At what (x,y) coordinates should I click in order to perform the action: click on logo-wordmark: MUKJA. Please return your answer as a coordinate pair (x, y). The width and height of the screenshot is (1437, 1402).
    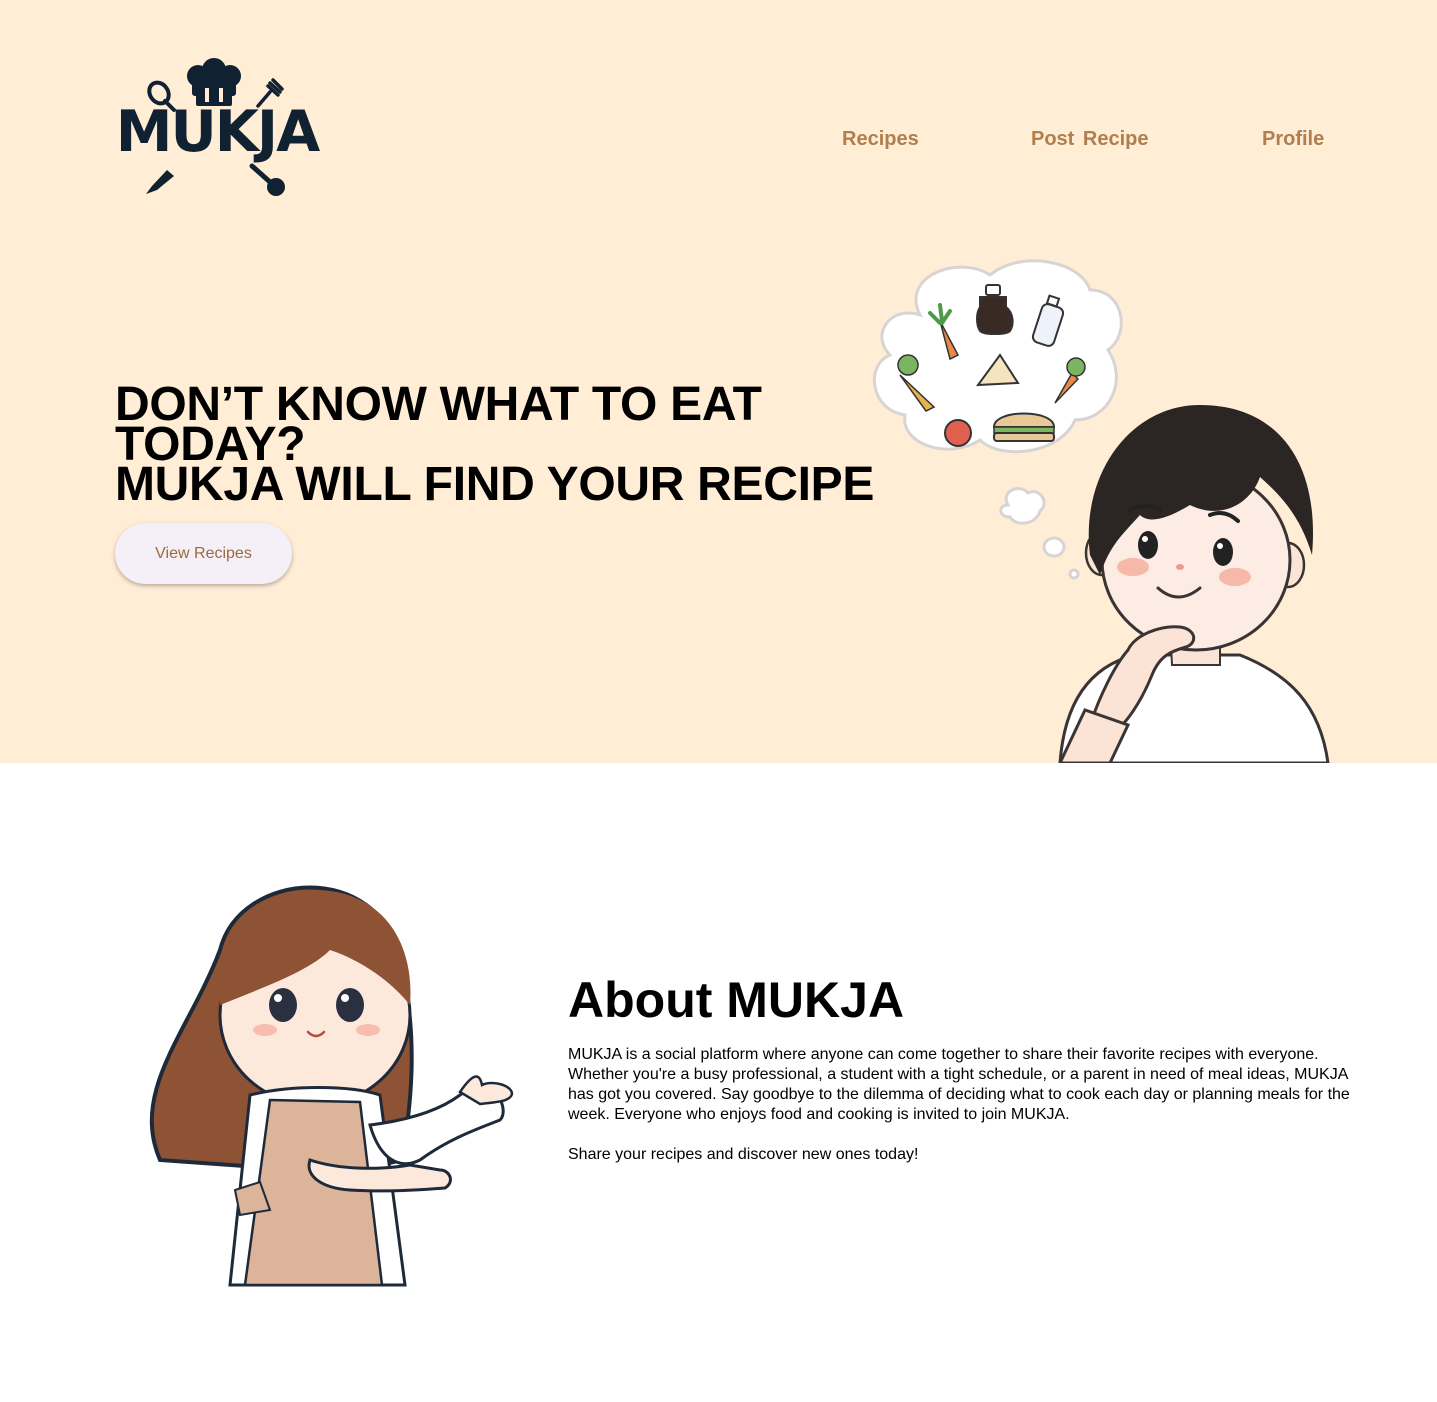
    Looking at the image, I should click on (218, 132).